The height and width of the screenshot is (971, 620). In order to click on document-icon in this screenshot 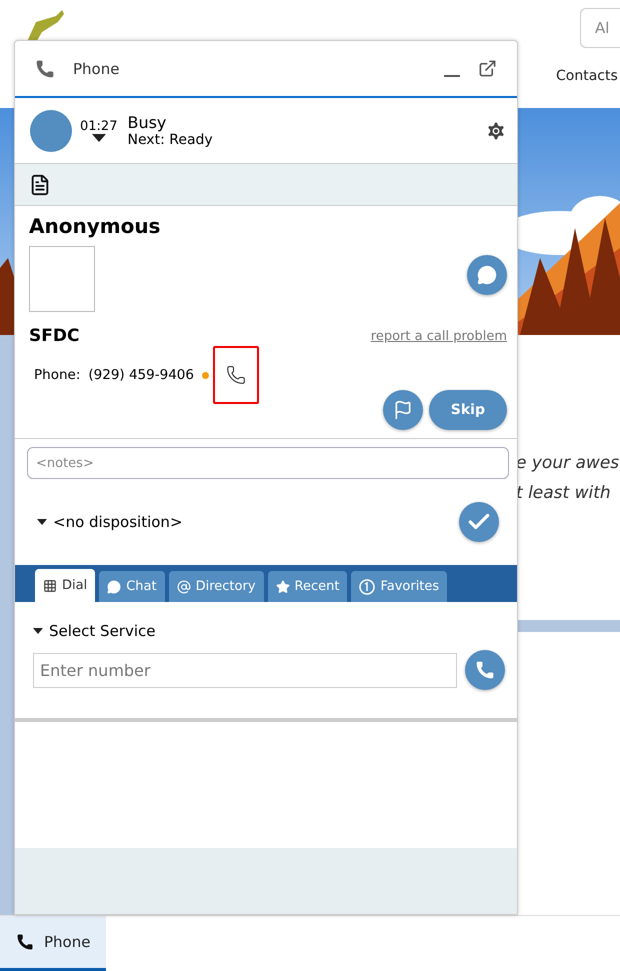, I will do `click(40, 185)`.